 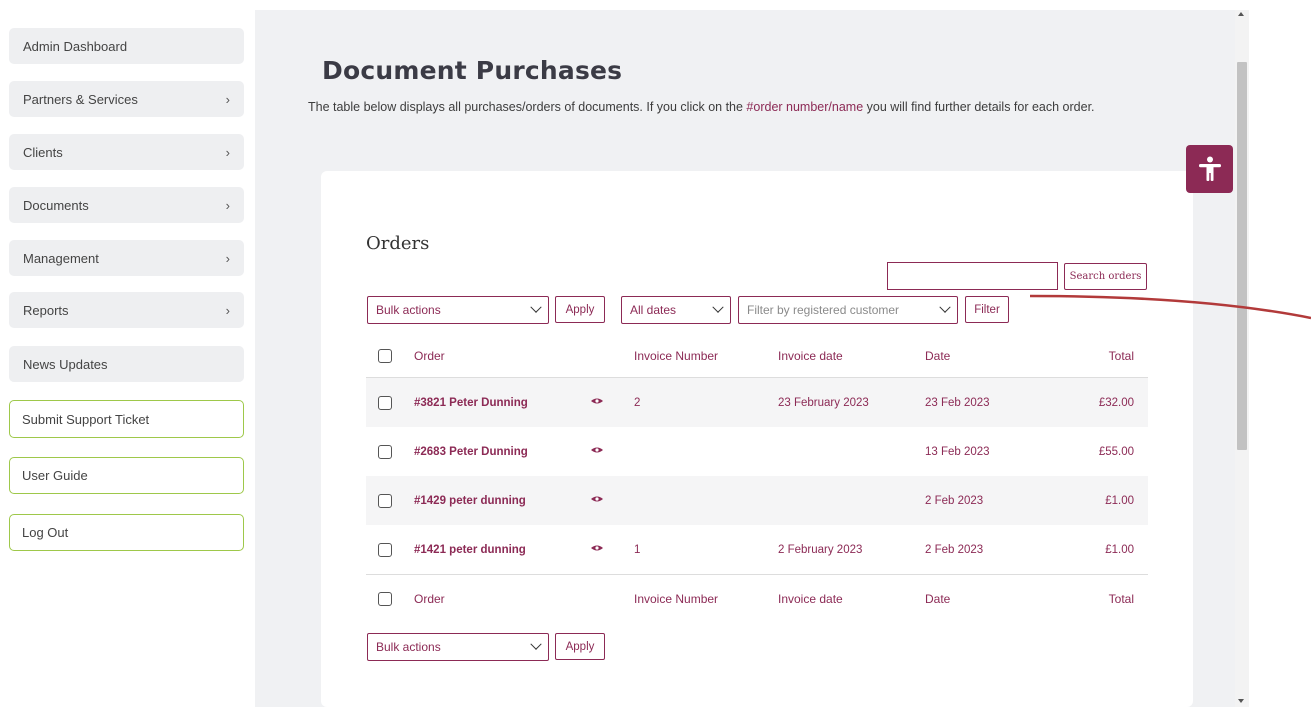 What do you see at coordinates (987, 309) in the screenshot?
I see `filter-button: Filter` at bounding box center [987, 309].